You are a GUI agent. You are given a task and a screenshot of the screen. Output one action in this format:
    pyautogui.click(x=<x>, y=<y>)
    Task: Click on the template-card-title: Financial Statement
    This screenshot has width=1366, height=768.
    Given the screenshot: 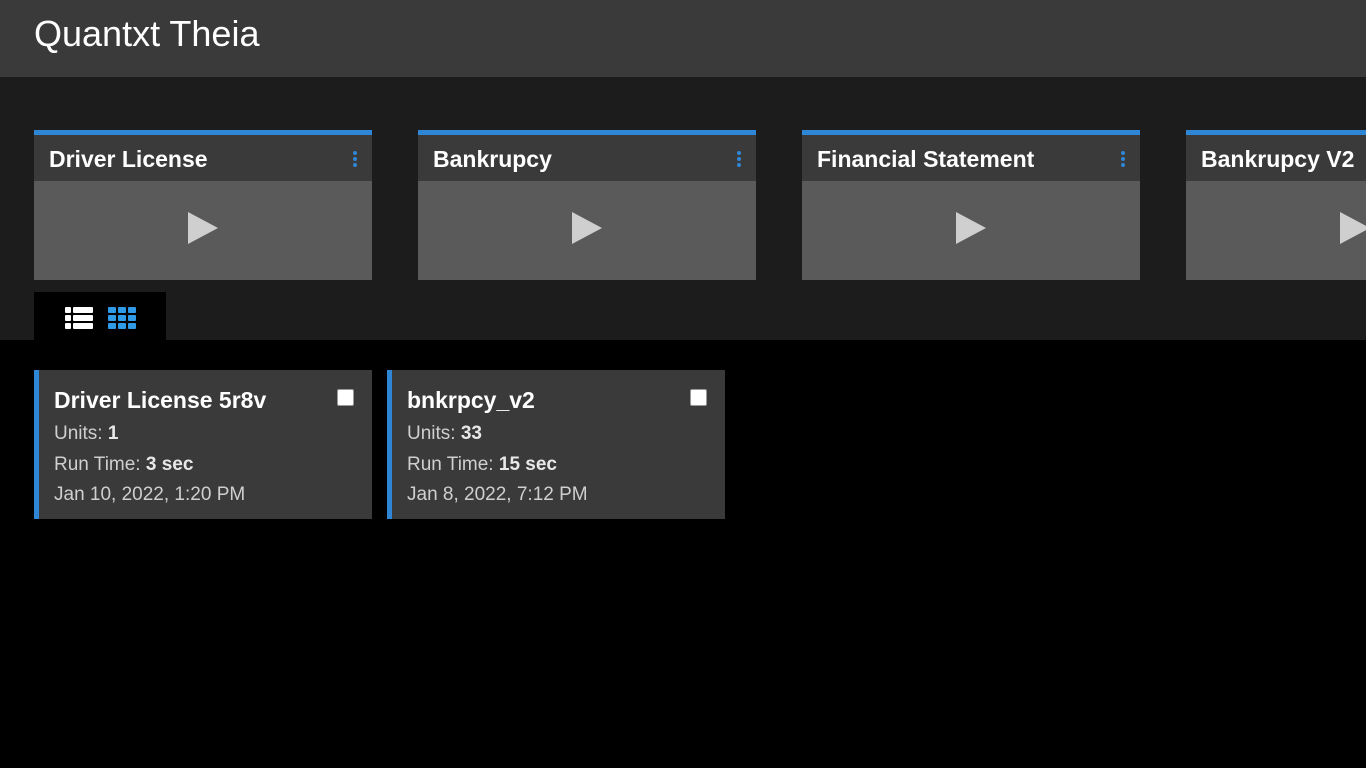 What is the action you would take?
    pyautogui.click(x=926, y=159)
    